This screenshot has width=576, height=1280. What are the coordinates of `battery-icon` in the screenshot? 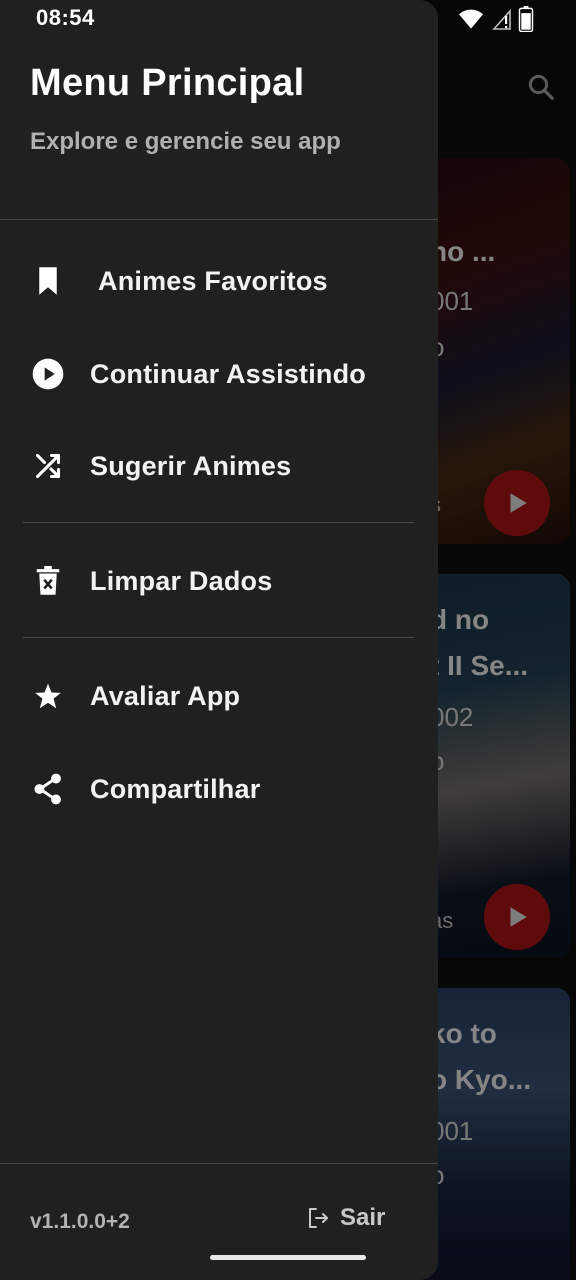 It's located at (526, 19).